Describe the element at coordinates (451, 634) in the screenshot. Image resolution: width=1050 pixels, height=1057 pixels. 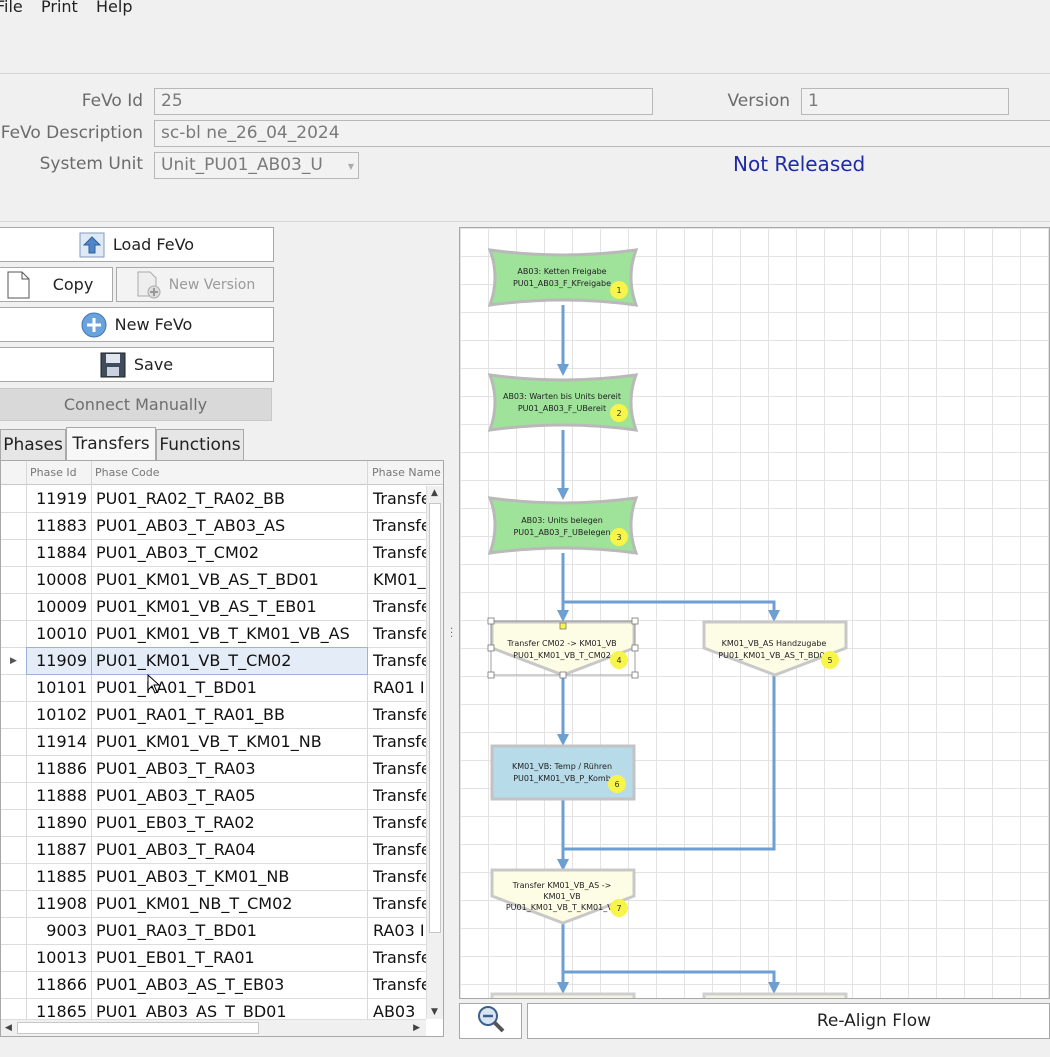
I see `splitter-handle: · · ·` at that location.